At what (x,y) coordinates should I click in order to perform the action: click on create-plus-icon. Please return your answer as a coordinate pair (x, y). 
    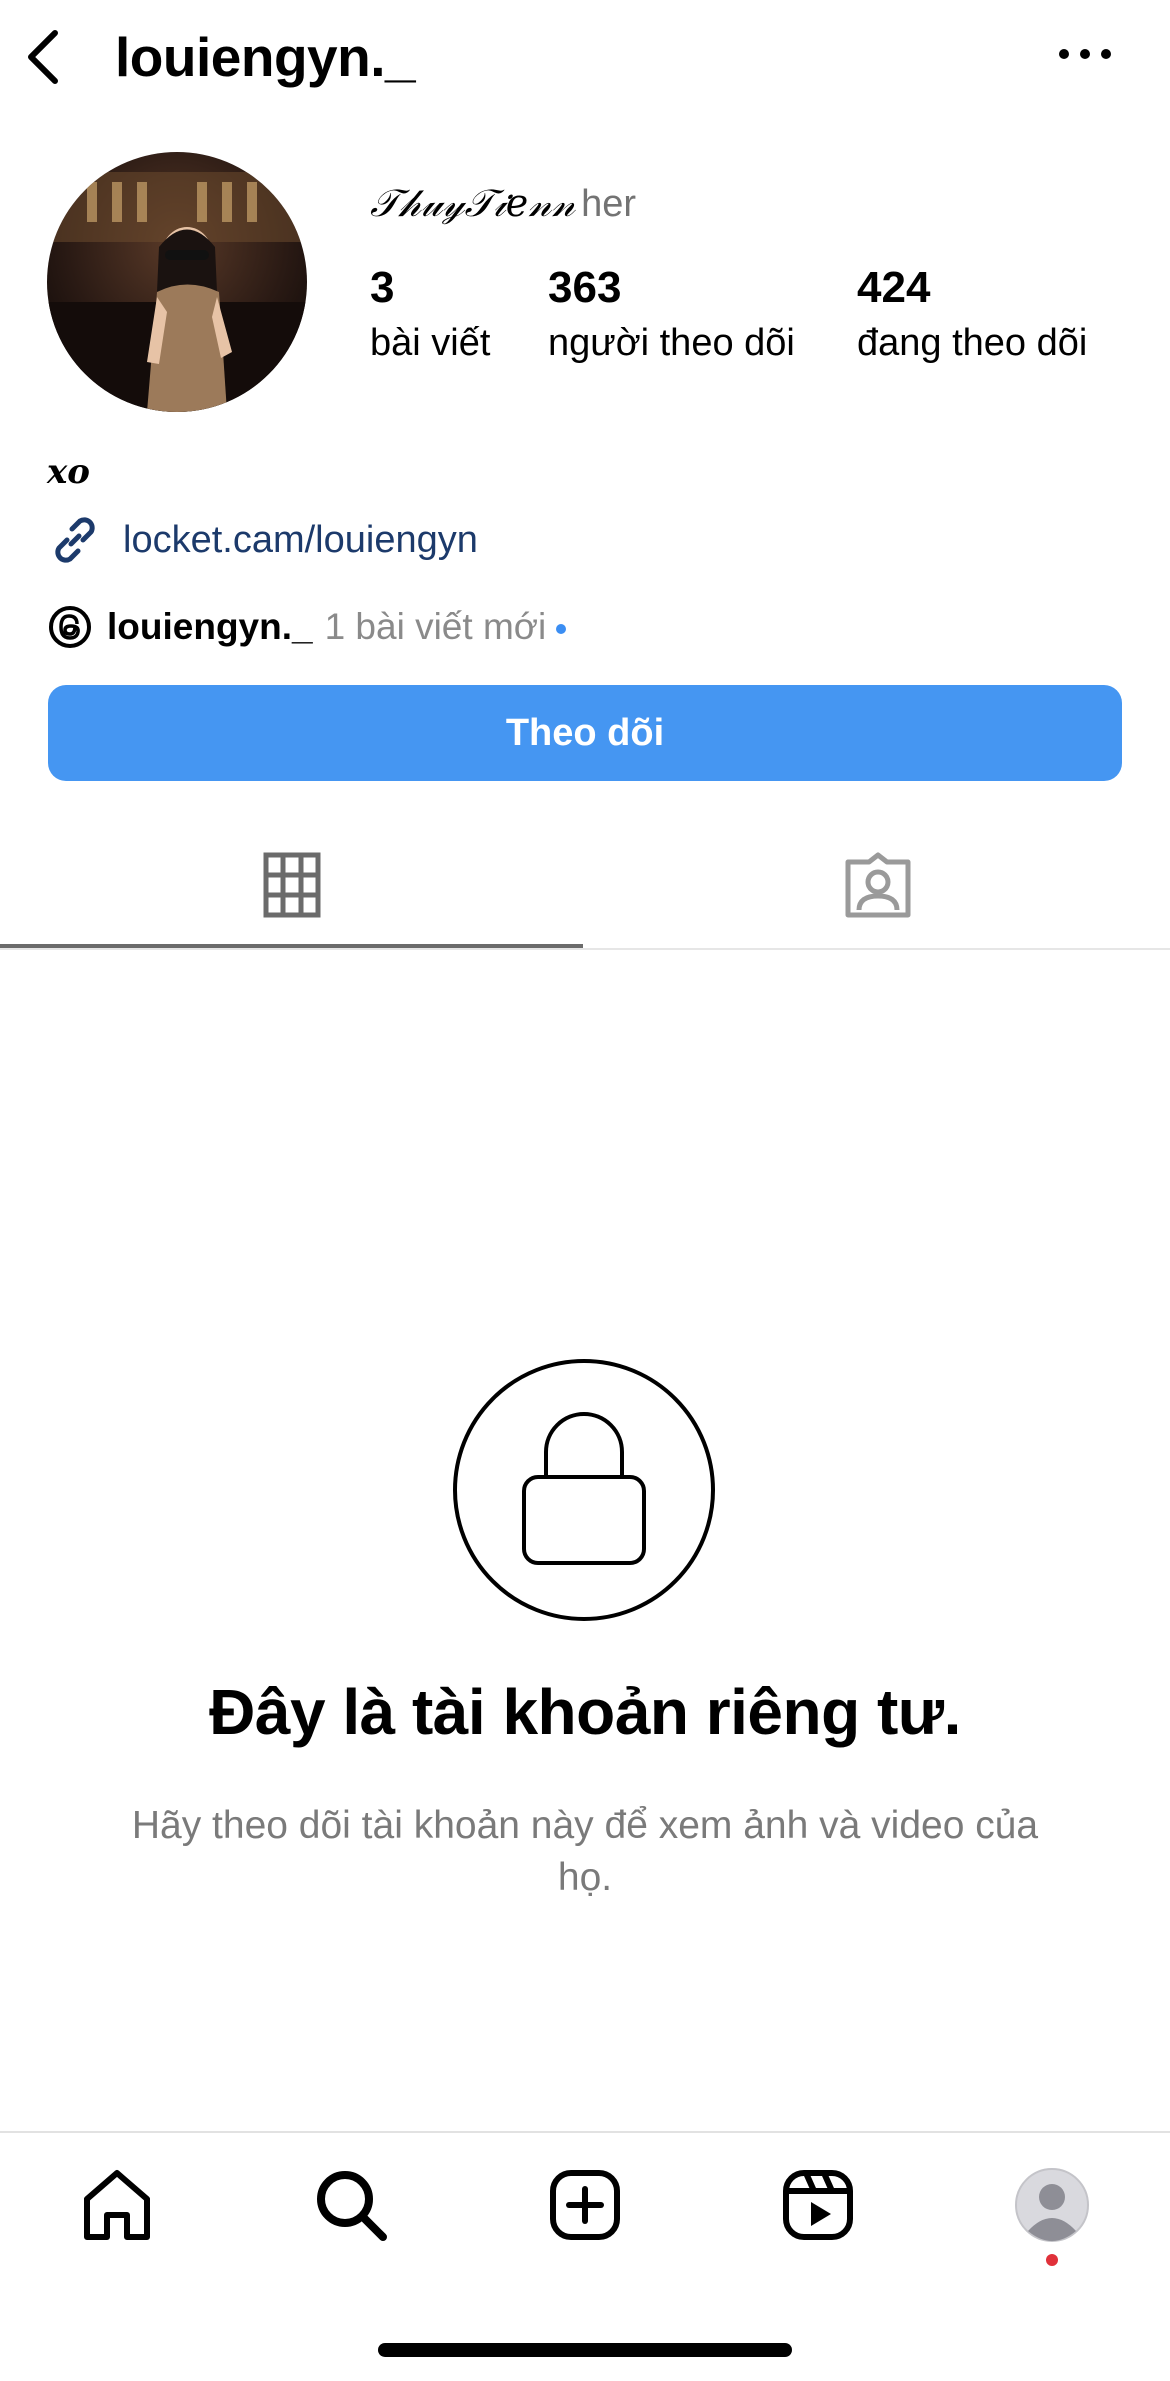
    Looking at the image, I should click on (585, 2205).